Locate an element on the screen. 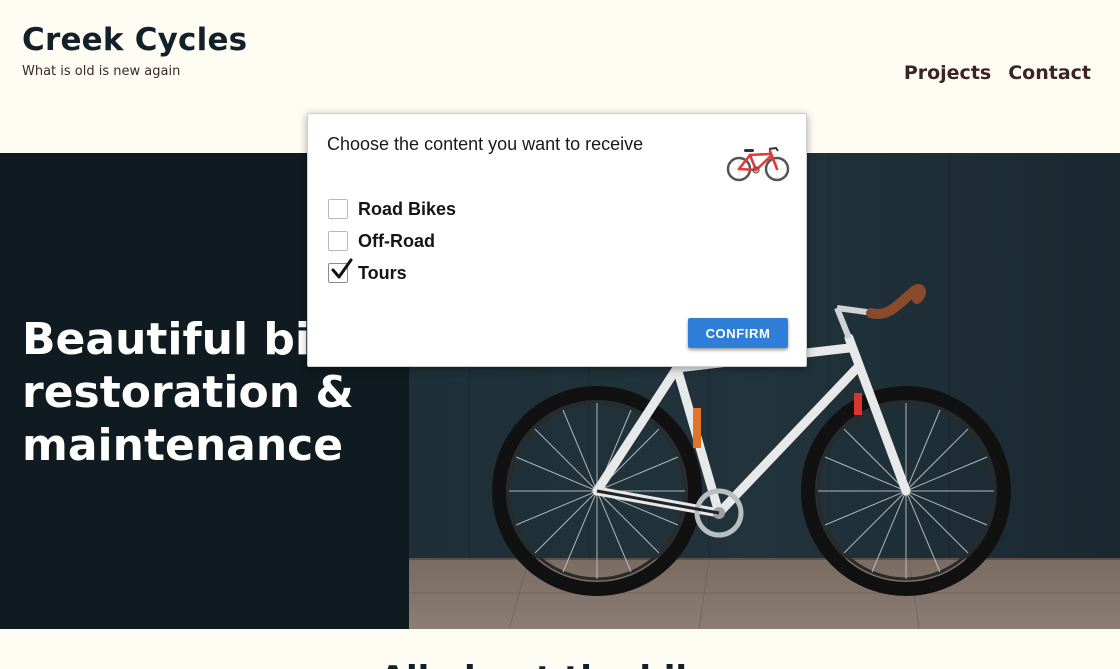 This screenshot has width=1120, height=669. content-options: Road Bikes Off-Road Tours is located at coordinates (392, 241).